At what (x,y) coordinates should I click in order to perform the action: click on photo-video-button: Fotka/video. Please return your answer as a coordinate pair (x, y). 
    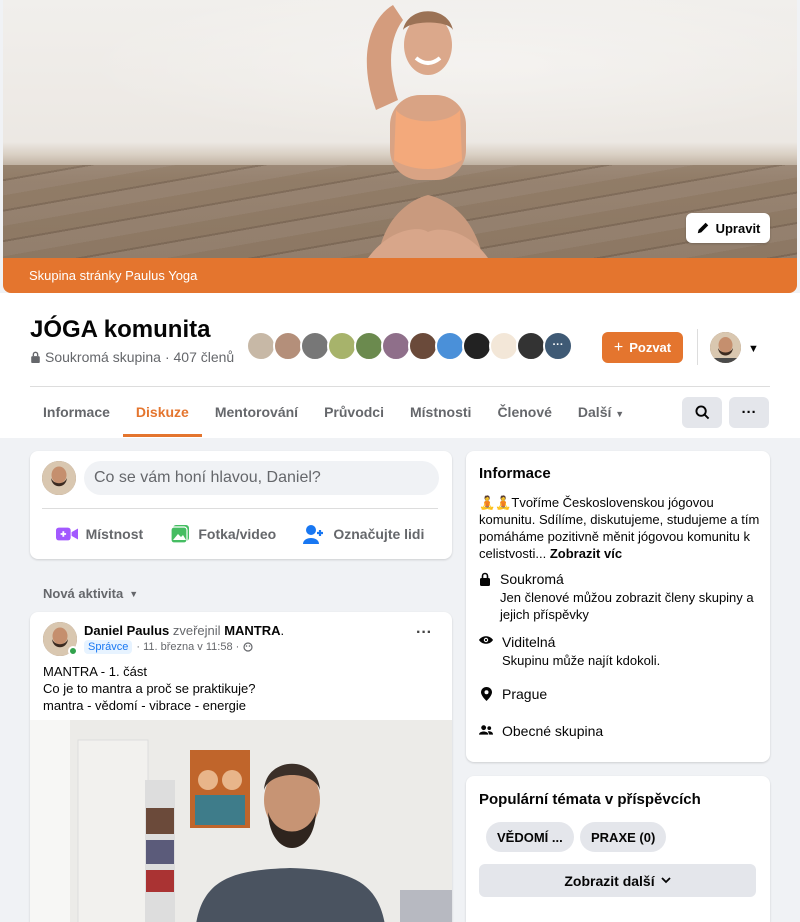
    Looking at the image, I should click on (223, 534).